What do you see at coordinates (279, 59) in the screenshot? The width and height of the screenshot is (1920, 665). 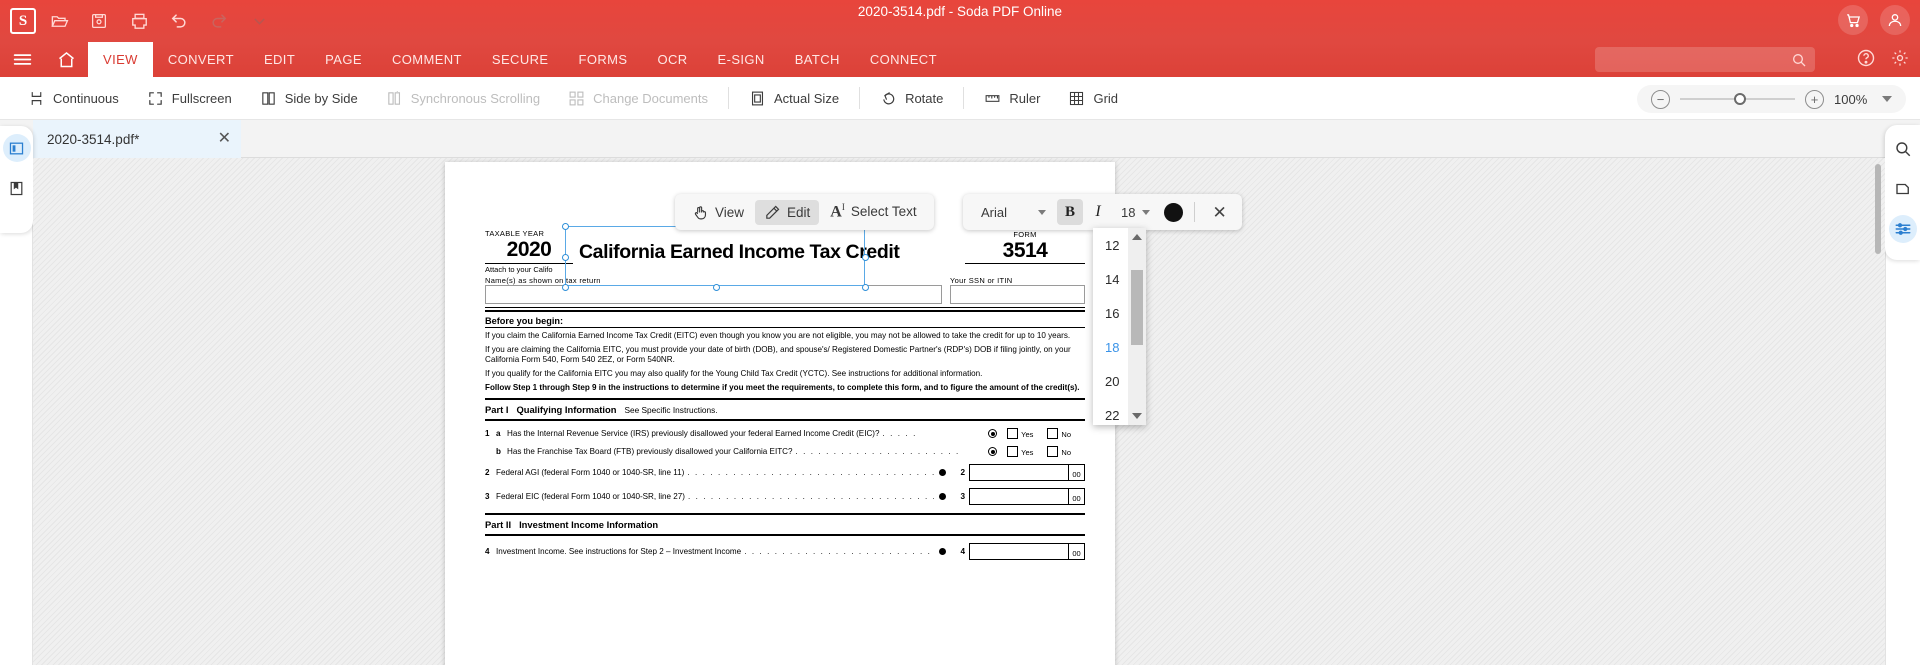 I see `menu-tab-edit: EDIT` at bounding box center [279, 59].